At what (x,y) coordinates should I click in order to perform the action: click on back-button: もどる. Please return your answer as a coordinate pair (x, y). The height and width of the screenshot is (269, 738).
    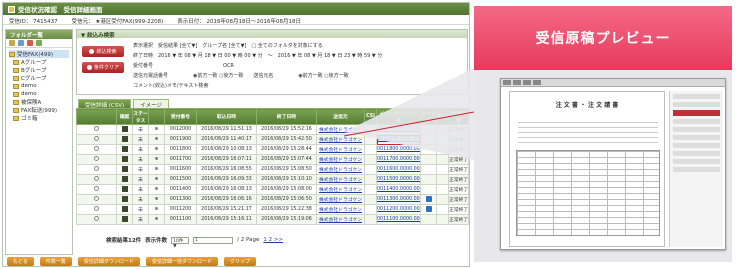
    Looking at the image, I should click on (20, 261).